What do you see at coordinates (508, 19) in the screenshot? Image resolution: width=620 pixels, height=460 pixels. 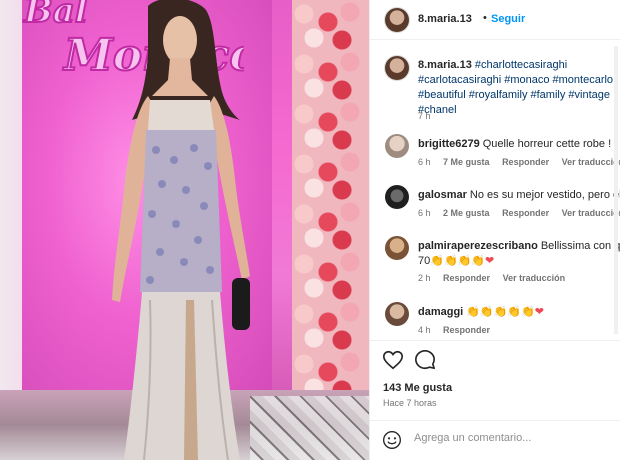 I see `follow-button: Seguir` at bounding box center [508, 19].